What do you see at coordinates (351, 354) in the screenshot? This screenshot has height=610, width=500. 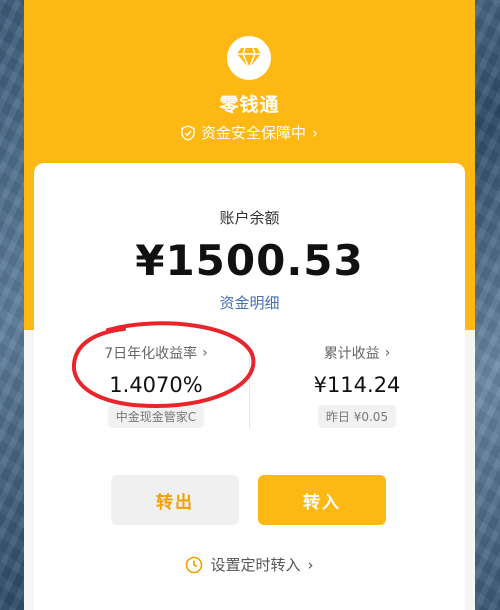 I see `earnings-label: 累计收益` at bounding box center [351, 354].